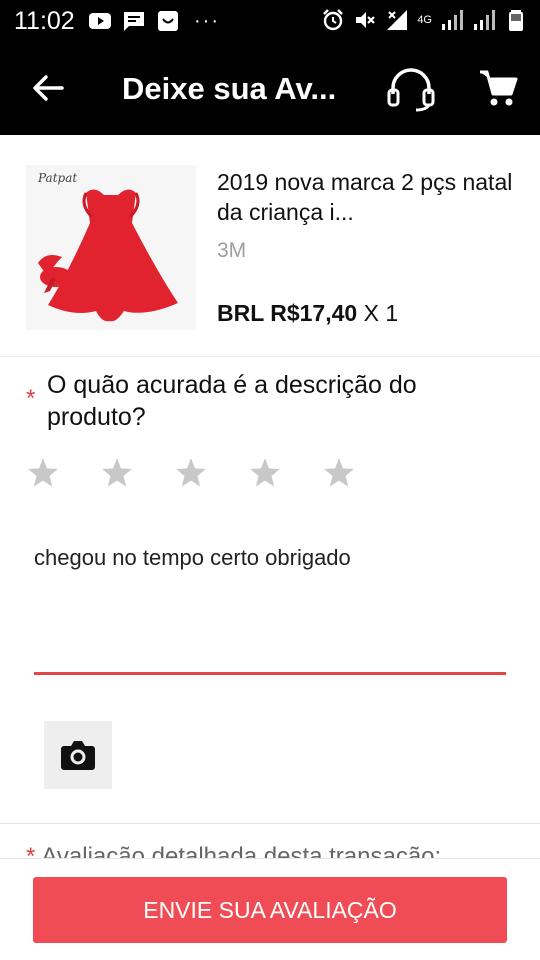 The image size is (540, 960). I want to click on cart-icon, so click(498, 88).